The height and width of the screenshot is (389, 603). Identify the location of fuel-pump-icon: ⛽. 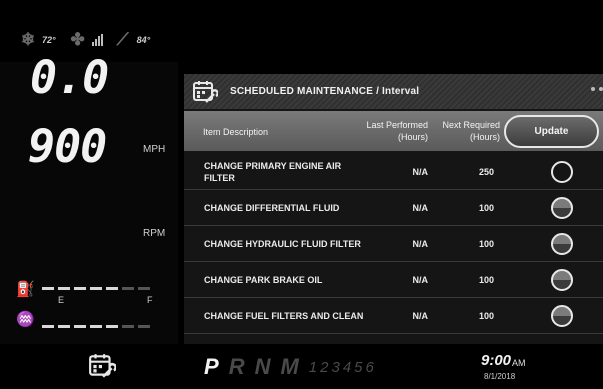
(25, 289).